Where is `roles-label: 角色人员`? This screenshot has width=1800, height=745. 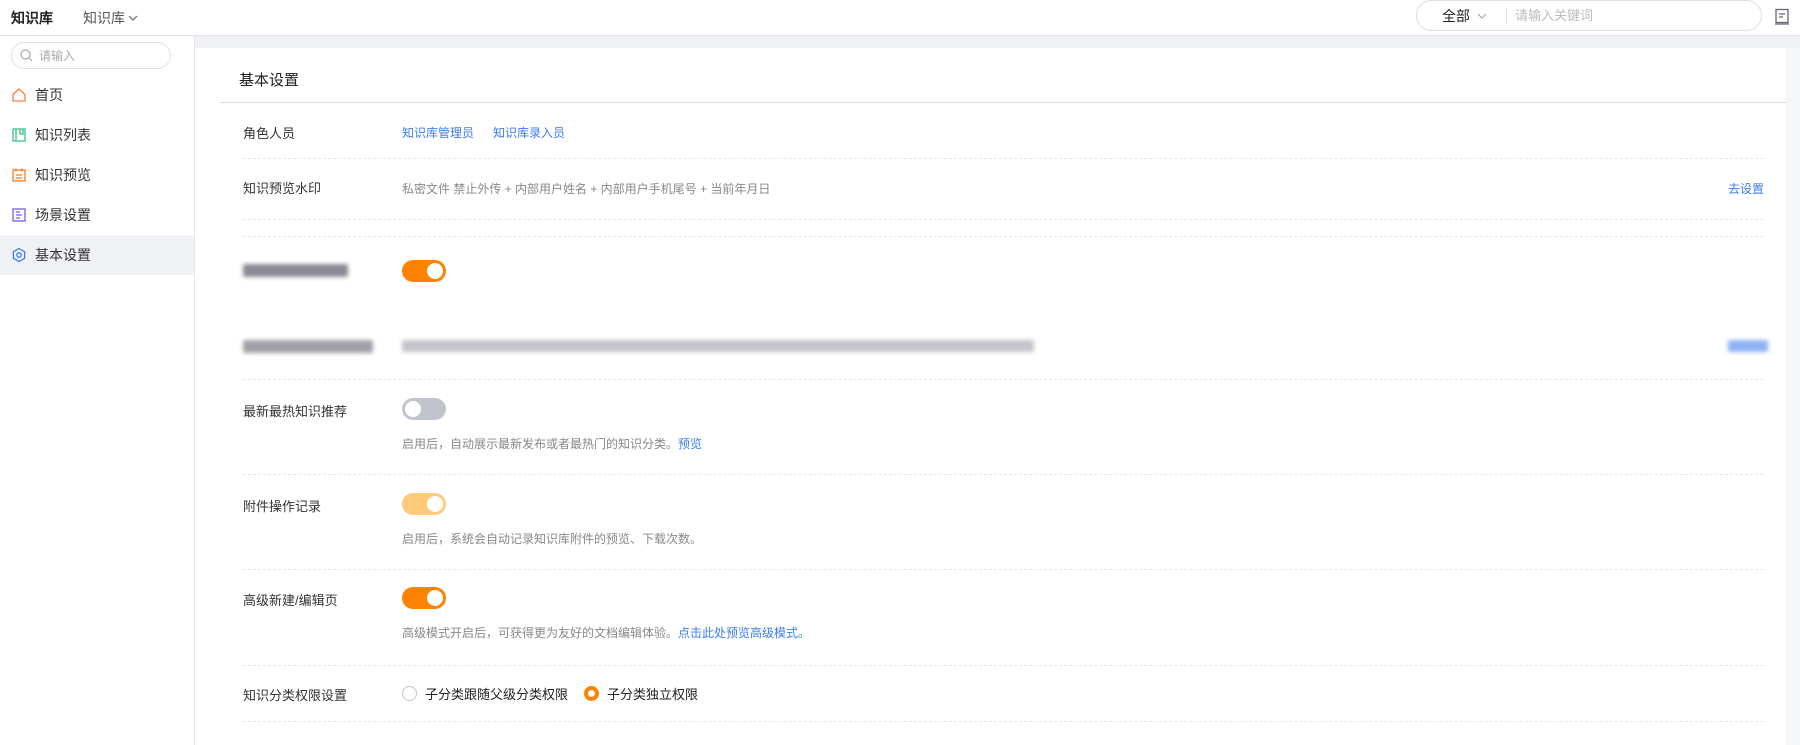 roles-label: 角色人员 is located at coordinates (269, 133).